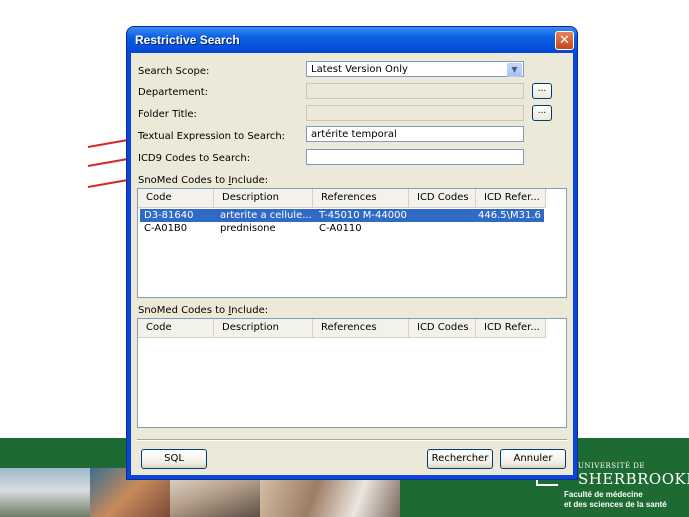 The image size is (689, 517). Describe the element at coordinates (509, 228) in the screenshot. I see `row-cell-icd-references` at that location.